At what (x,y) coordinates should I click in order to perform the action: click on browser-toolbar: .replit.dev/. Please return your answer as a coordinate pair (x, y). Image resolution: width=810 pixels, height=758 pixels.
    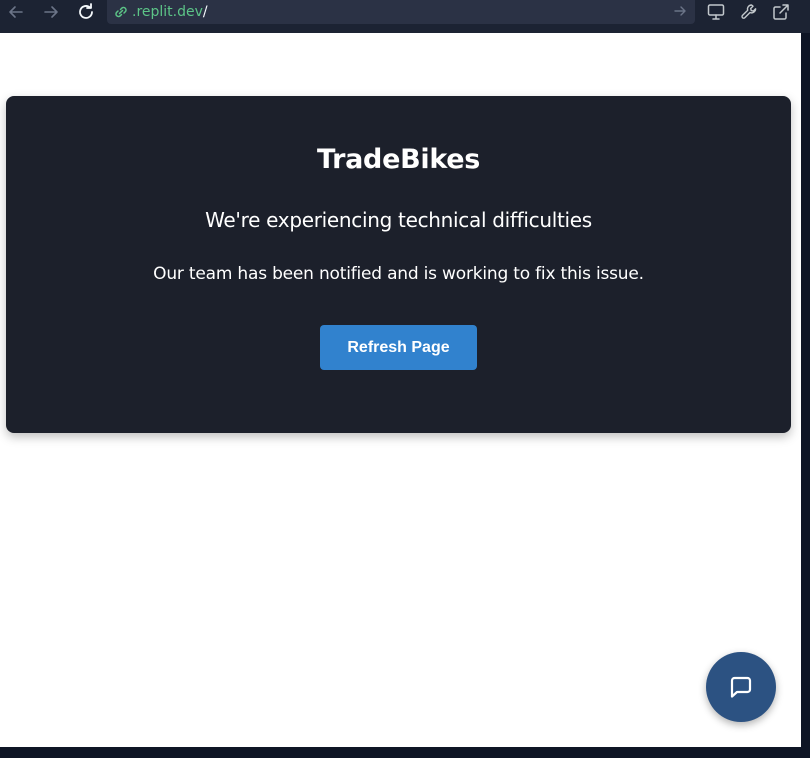
    Looking at the image, I should click on (405, 16).